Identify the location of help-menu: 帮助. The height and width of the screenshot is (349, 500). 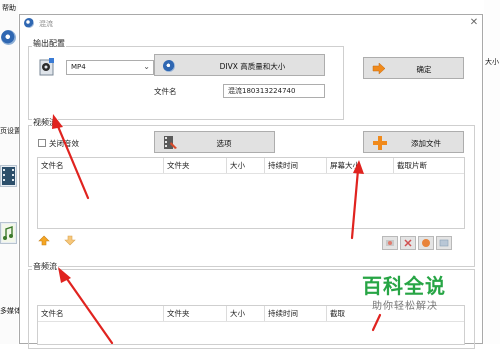
(9, 8).